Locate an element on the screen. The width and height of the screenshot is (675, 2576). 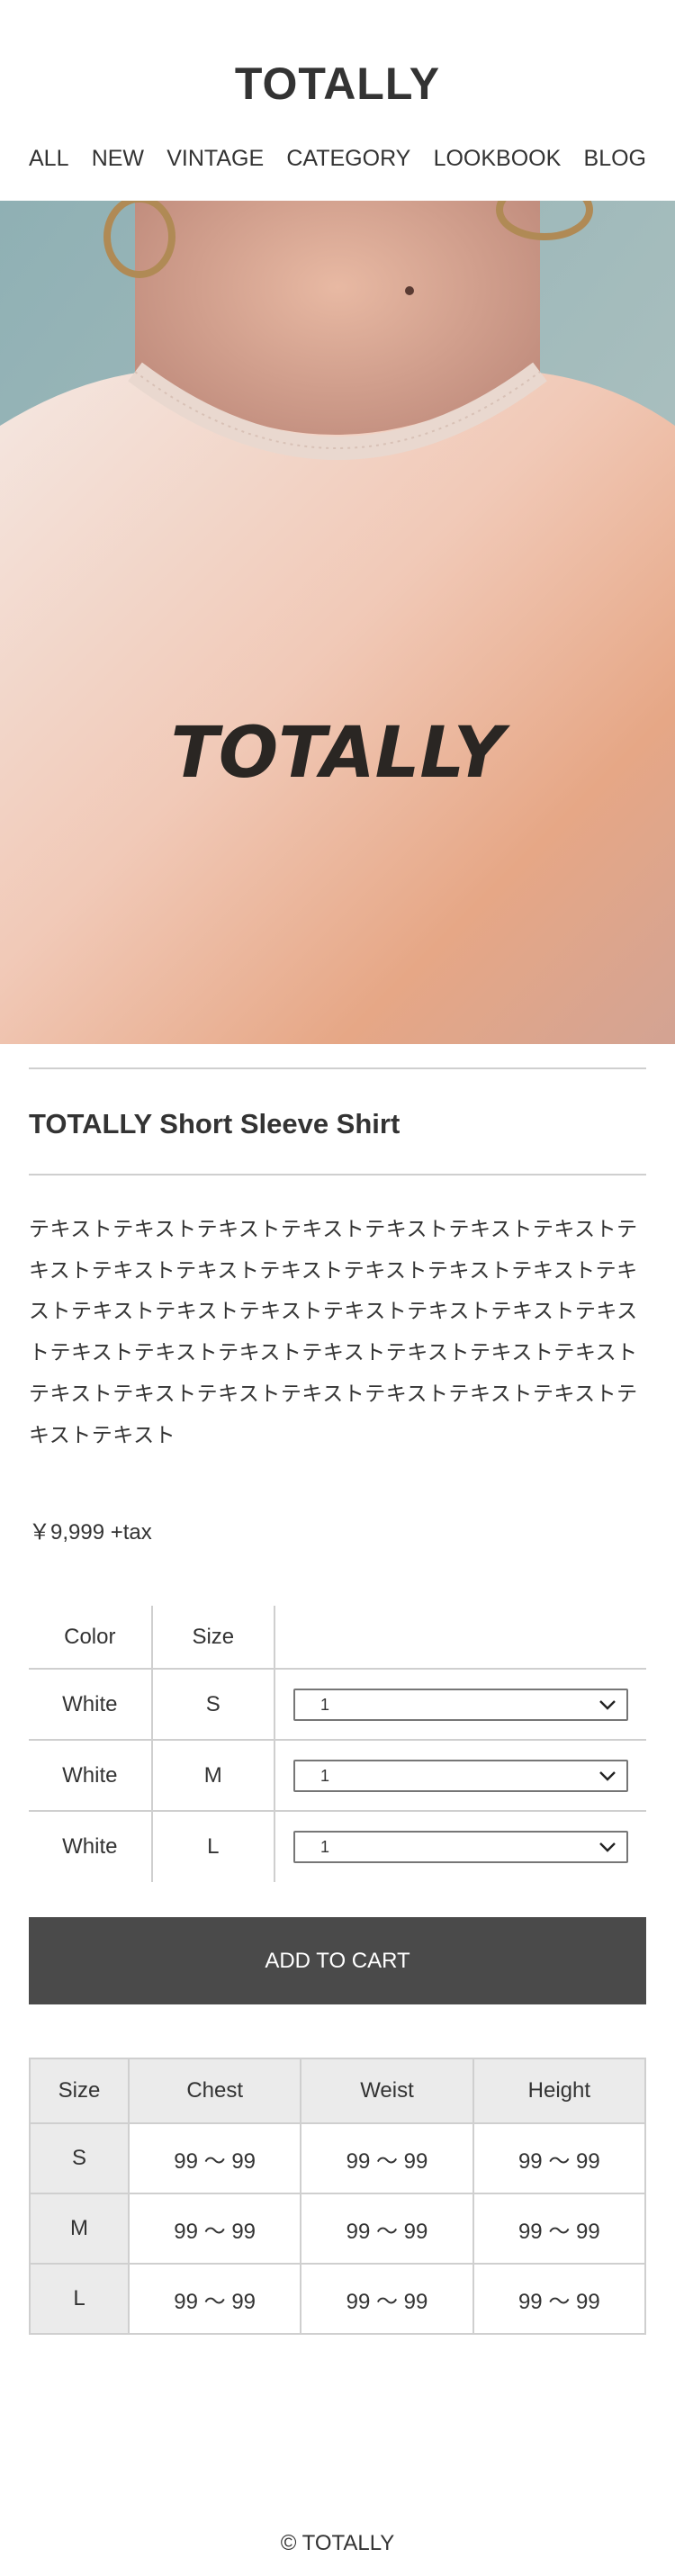
footer-copyright: © TOTALLY is located at coordinates (337, 2543).